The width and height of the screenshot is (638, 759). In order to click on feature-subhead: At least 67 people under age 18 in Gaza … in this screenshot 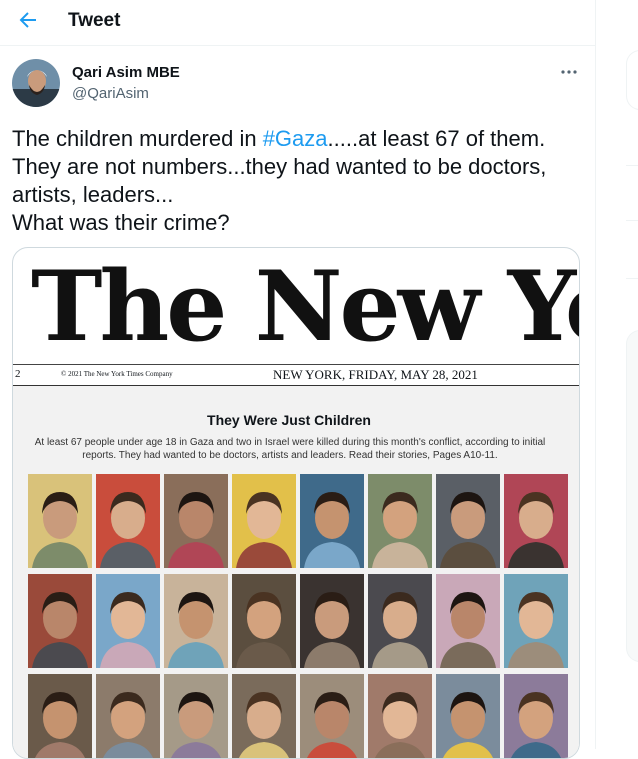, I will do `click(290, 449)`.